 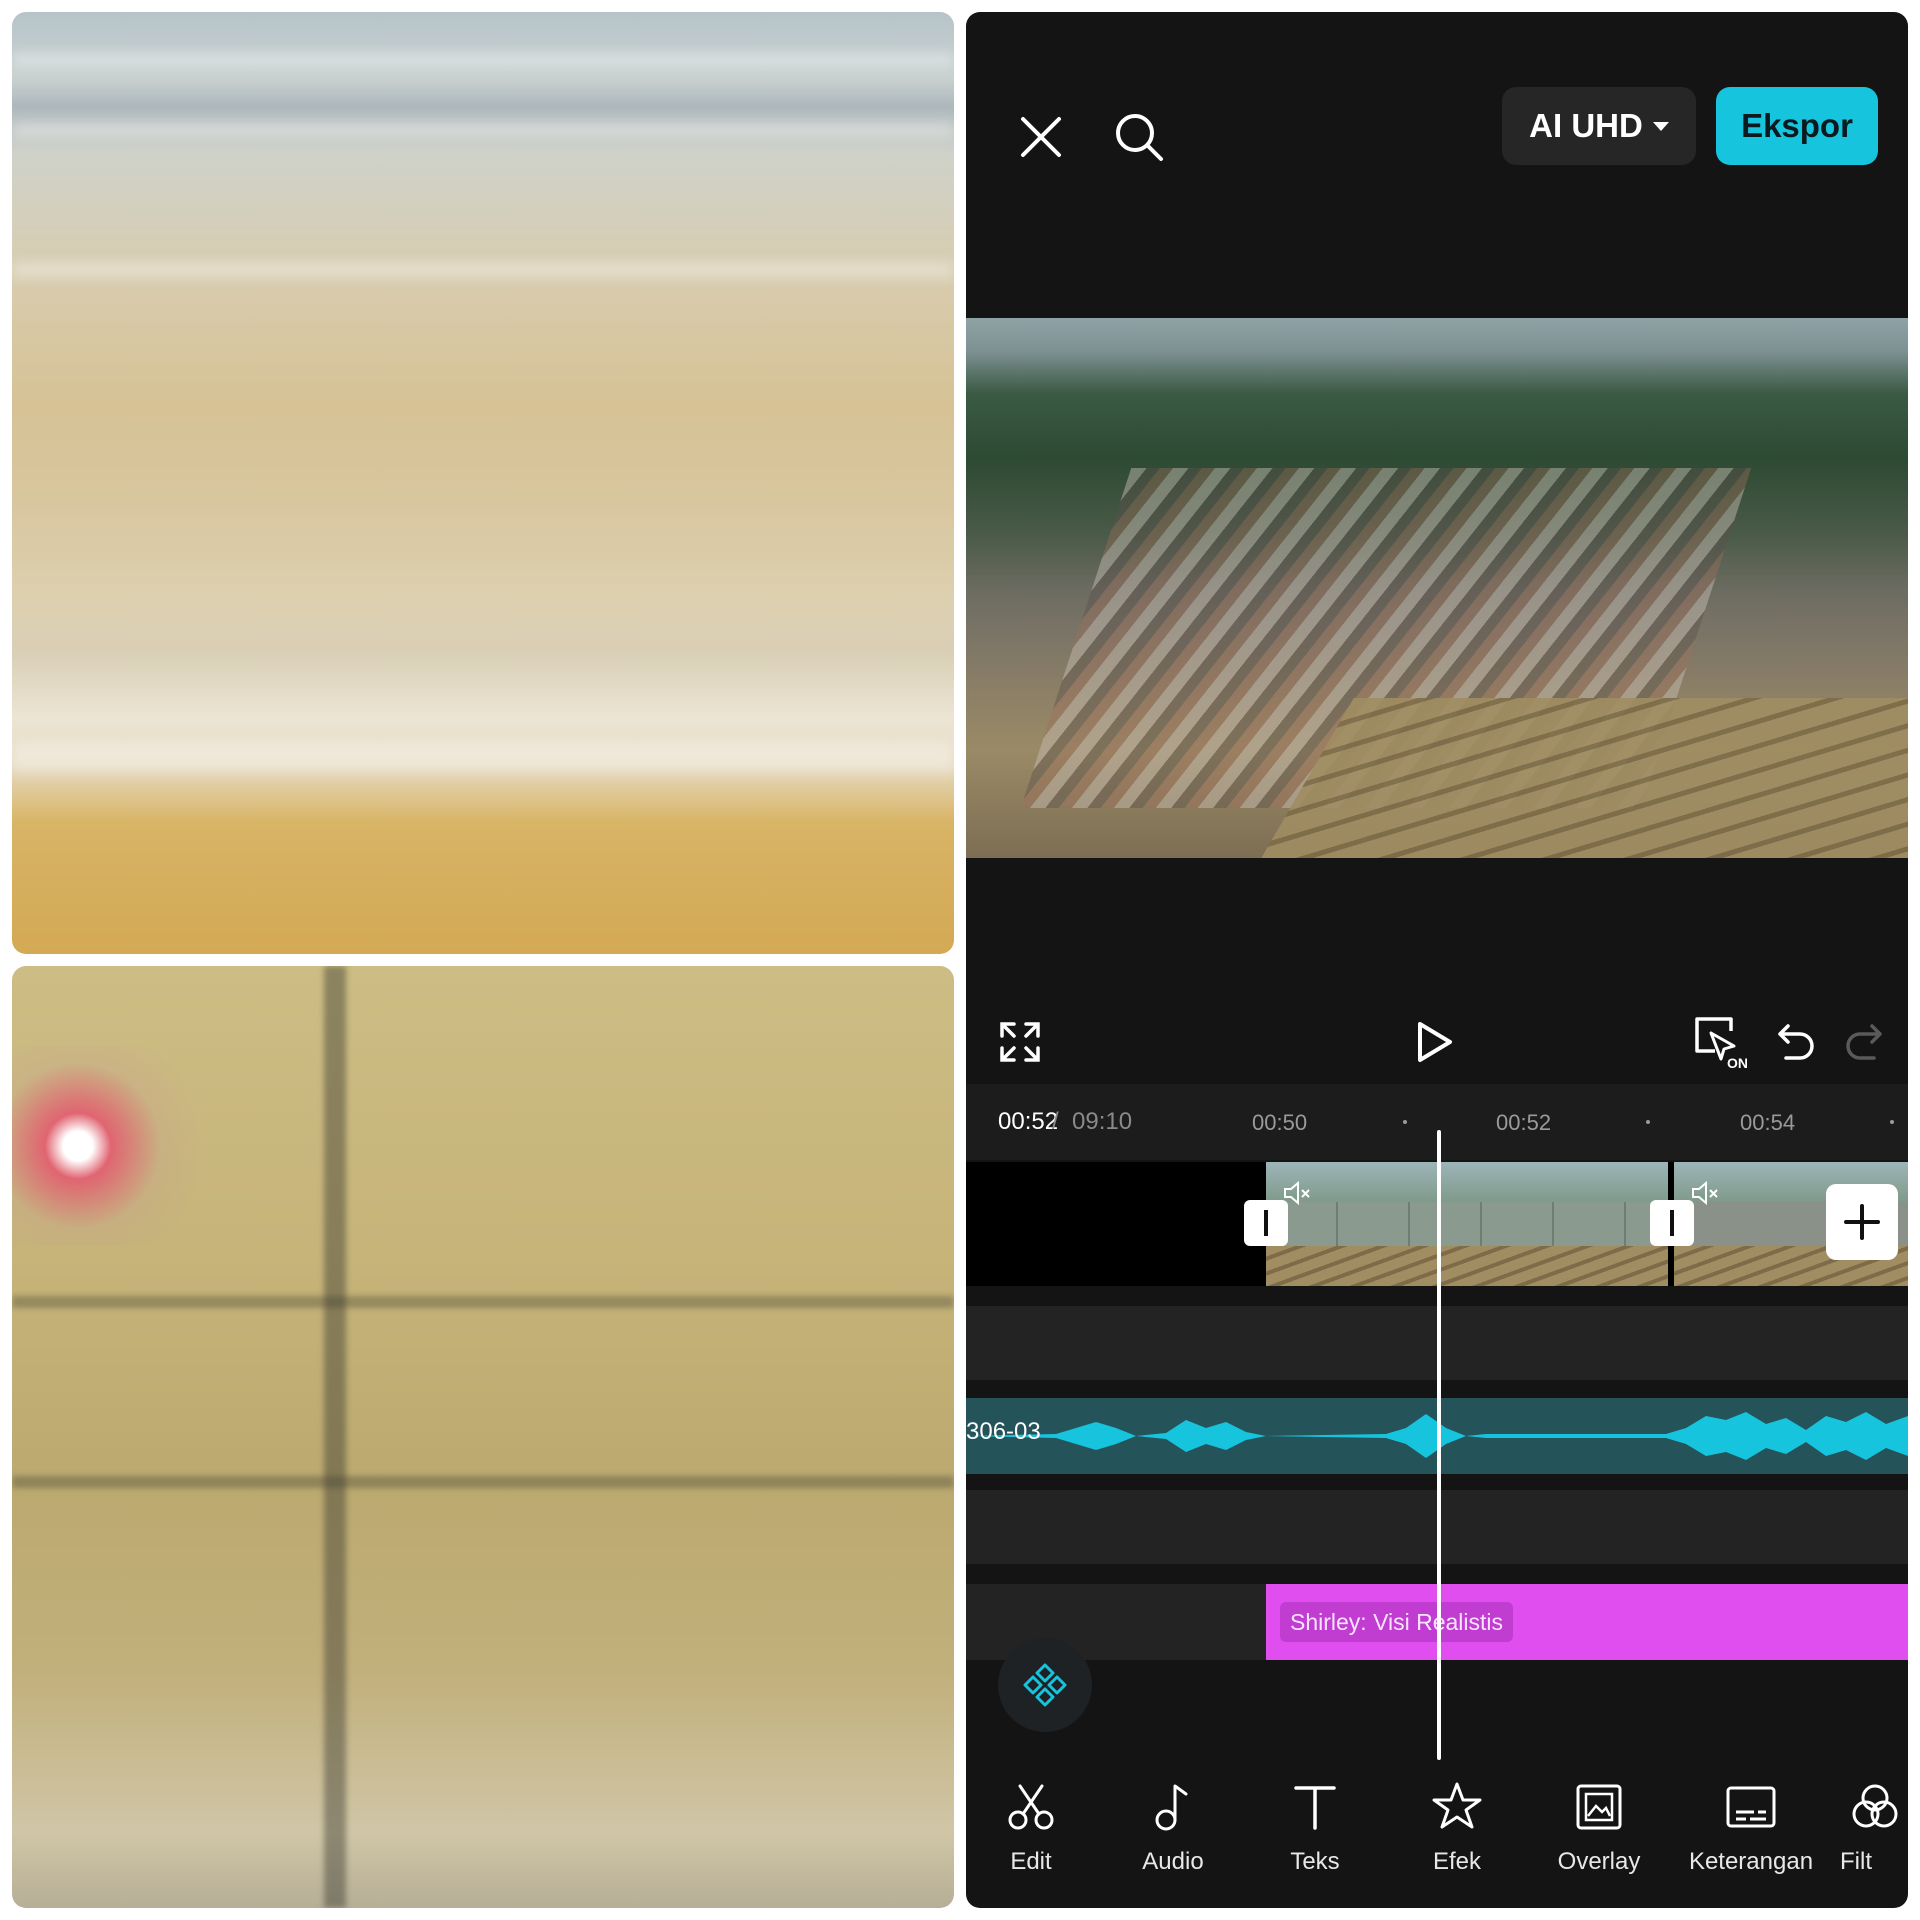 What do you see at coordinates (1171, 1807) in the screenshot?
I see `music-note-icon` at bounding box center [1171, 1807].